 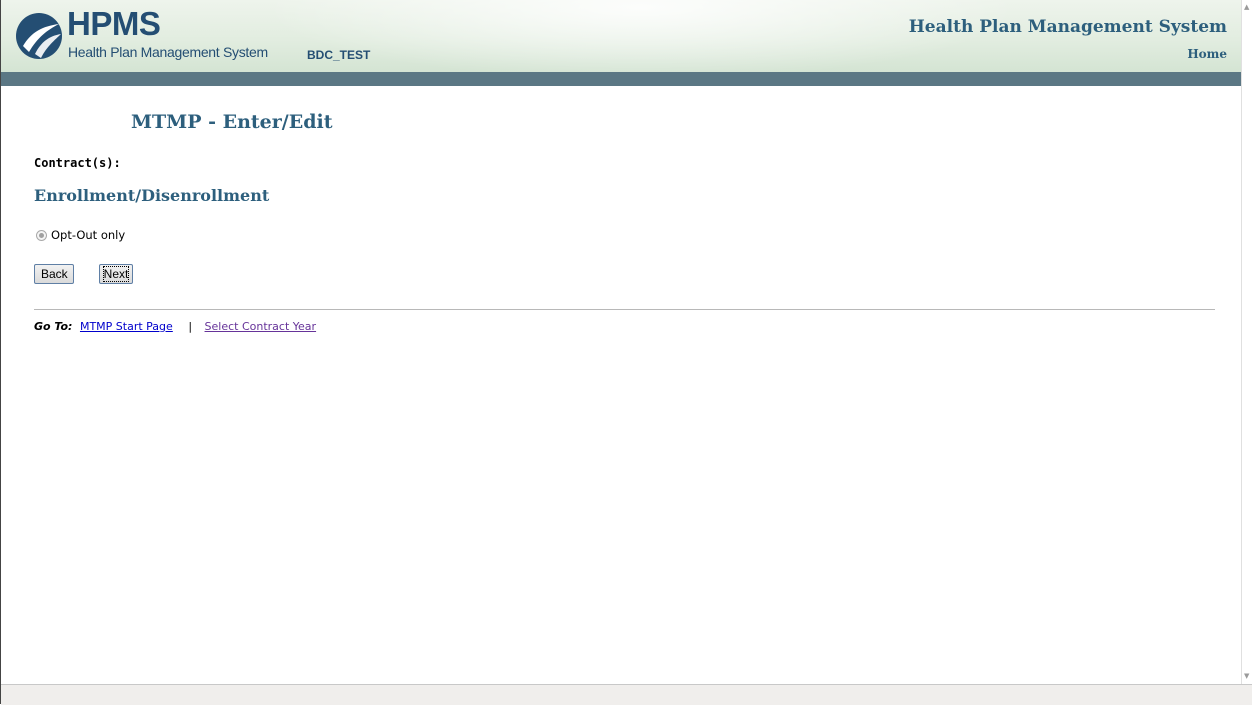 I want to click on mtmp-start-page-link: MTMP Start Page, so click(x=126, y=326).